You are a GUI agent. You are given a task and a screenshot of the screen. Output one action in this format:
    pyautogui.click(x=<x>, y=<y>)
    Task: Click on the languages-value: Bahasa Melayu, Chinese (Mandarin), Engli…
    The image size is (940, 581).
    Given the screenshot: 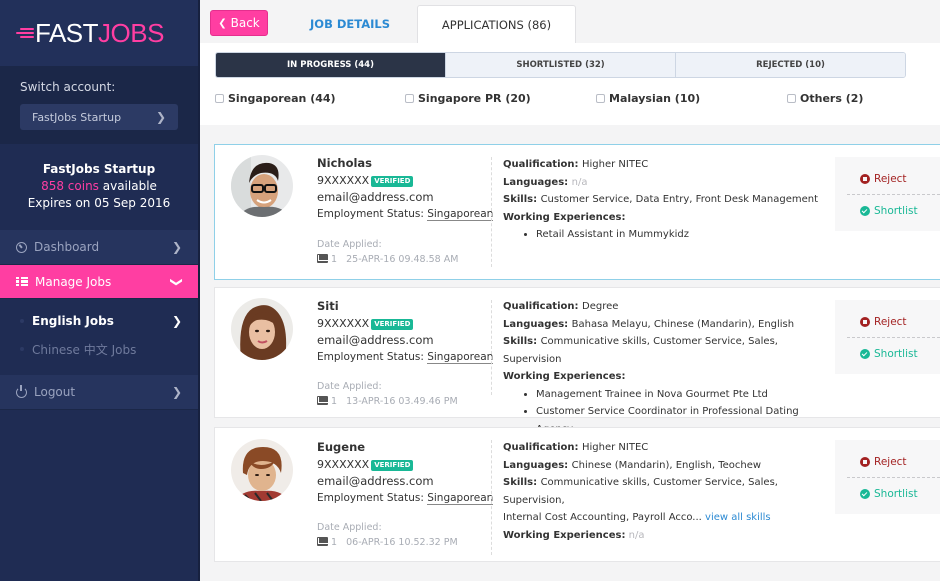 What is the action you would take?
    pyautogui.click(x=683, y=324)
    